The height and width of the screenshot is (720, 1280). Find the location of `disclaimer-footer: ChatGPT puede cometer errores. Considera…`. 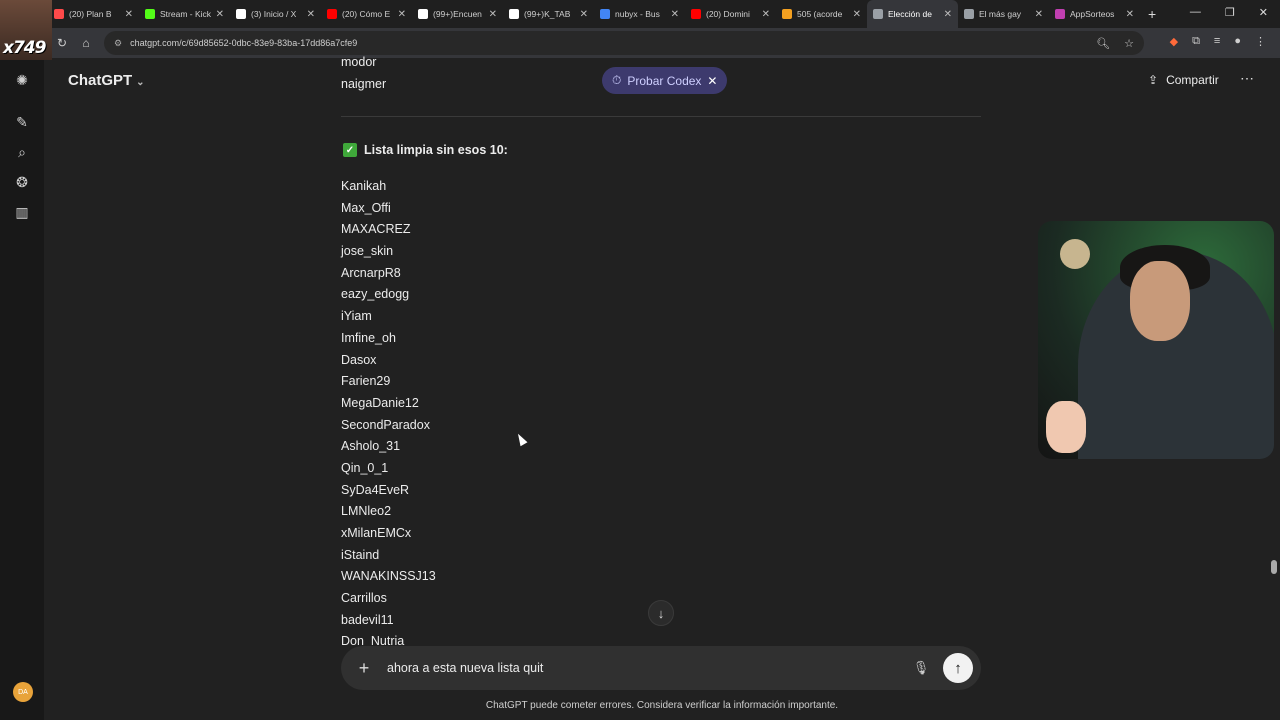

disclaimer-footer: ChatGPT puede cometer errores. Considera… is located at coordinates (662, 705).